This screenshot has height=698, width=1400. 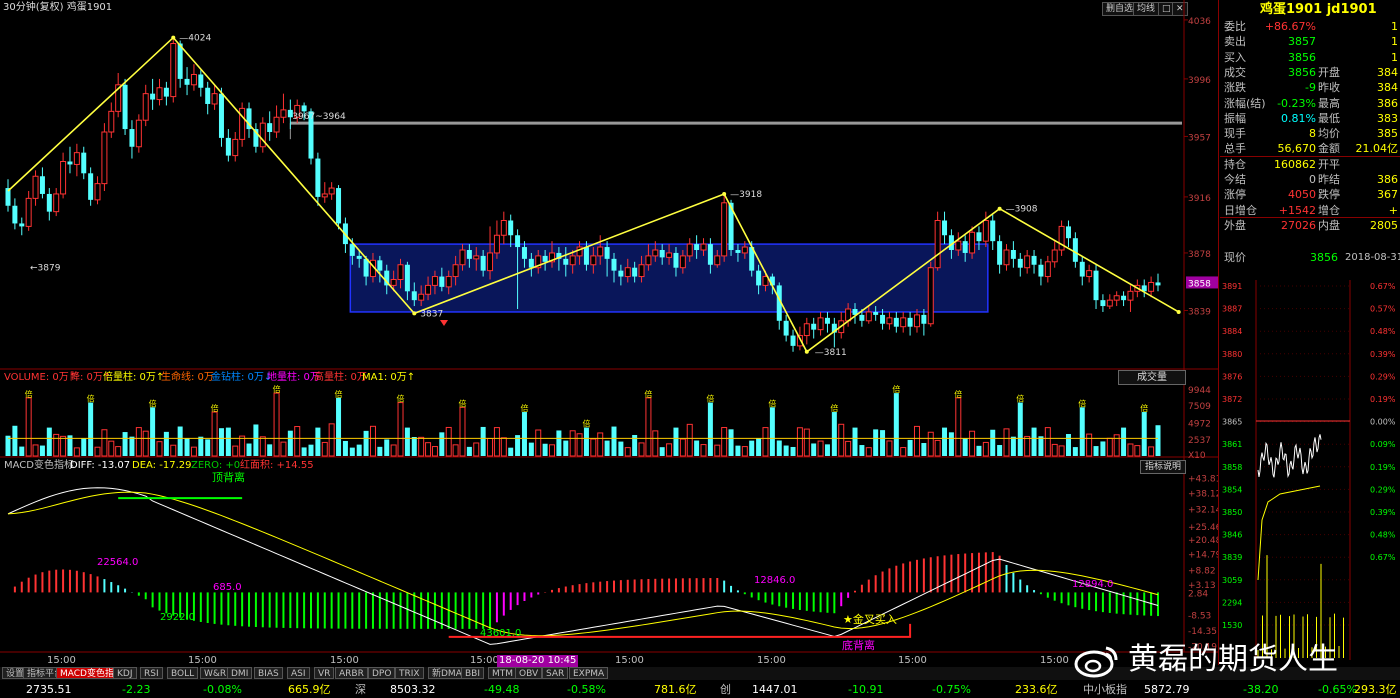 I want to click on mini-axis-left-label: 3858, so click(x=1232, y=467).